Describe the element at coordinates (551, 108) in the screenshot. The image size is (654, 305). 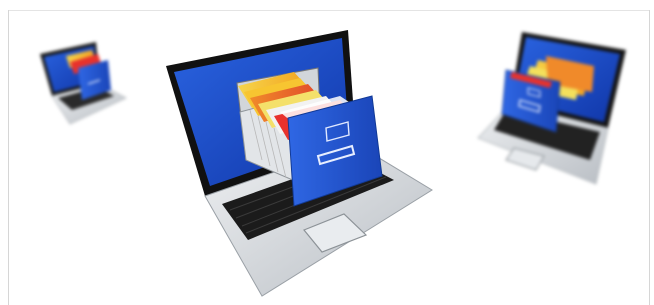
I see `laptop-right-small` at that location.